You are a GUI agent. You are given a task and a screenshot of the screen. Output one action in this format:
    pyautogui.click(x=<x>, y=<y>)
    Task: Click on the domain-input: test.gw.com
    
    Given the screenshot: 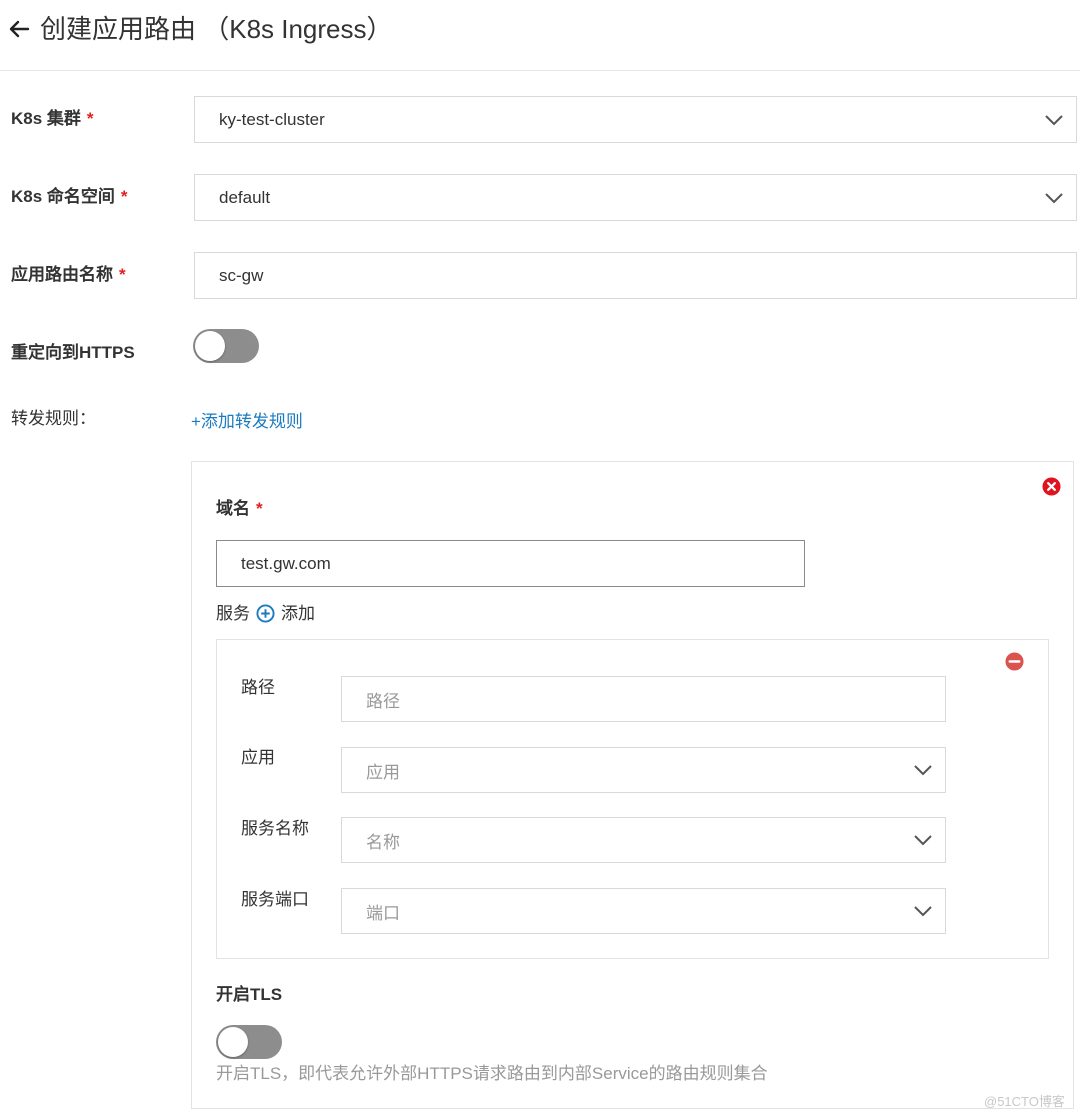 What is the action you would take?
    pyautogui.click(x=510, y=563)
    